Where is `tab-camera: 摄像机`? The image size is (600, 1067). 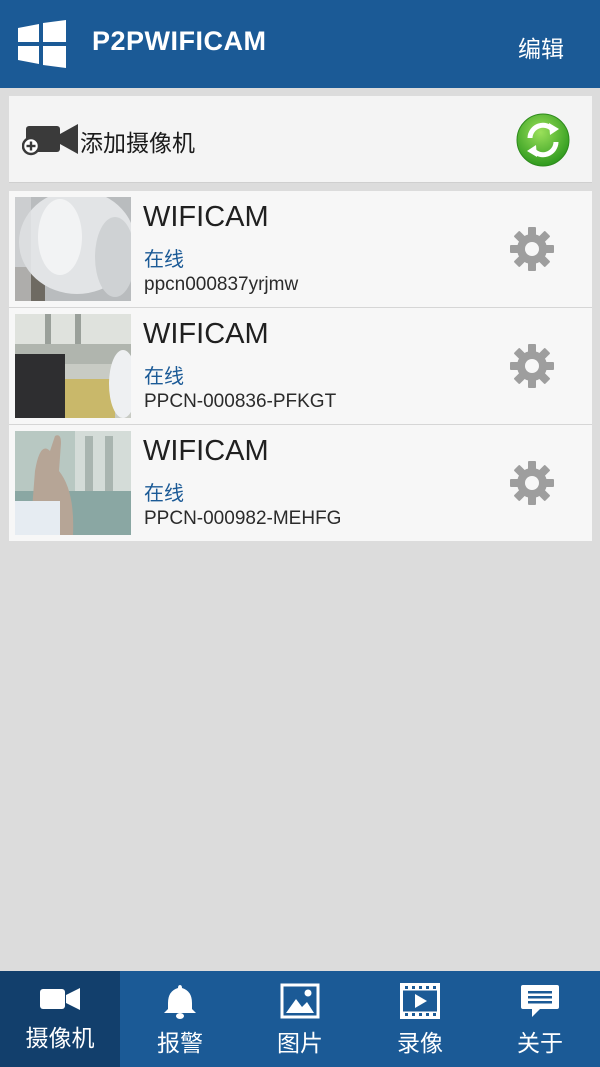
tab-camera: 摄像机 is located at coordinates (60, 1019).